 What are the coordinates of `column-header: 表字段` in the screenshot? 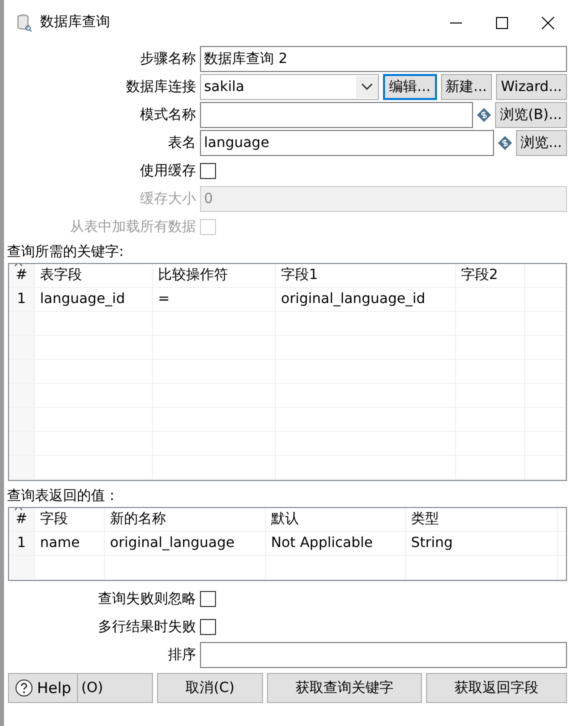 It's located at (94, 275).